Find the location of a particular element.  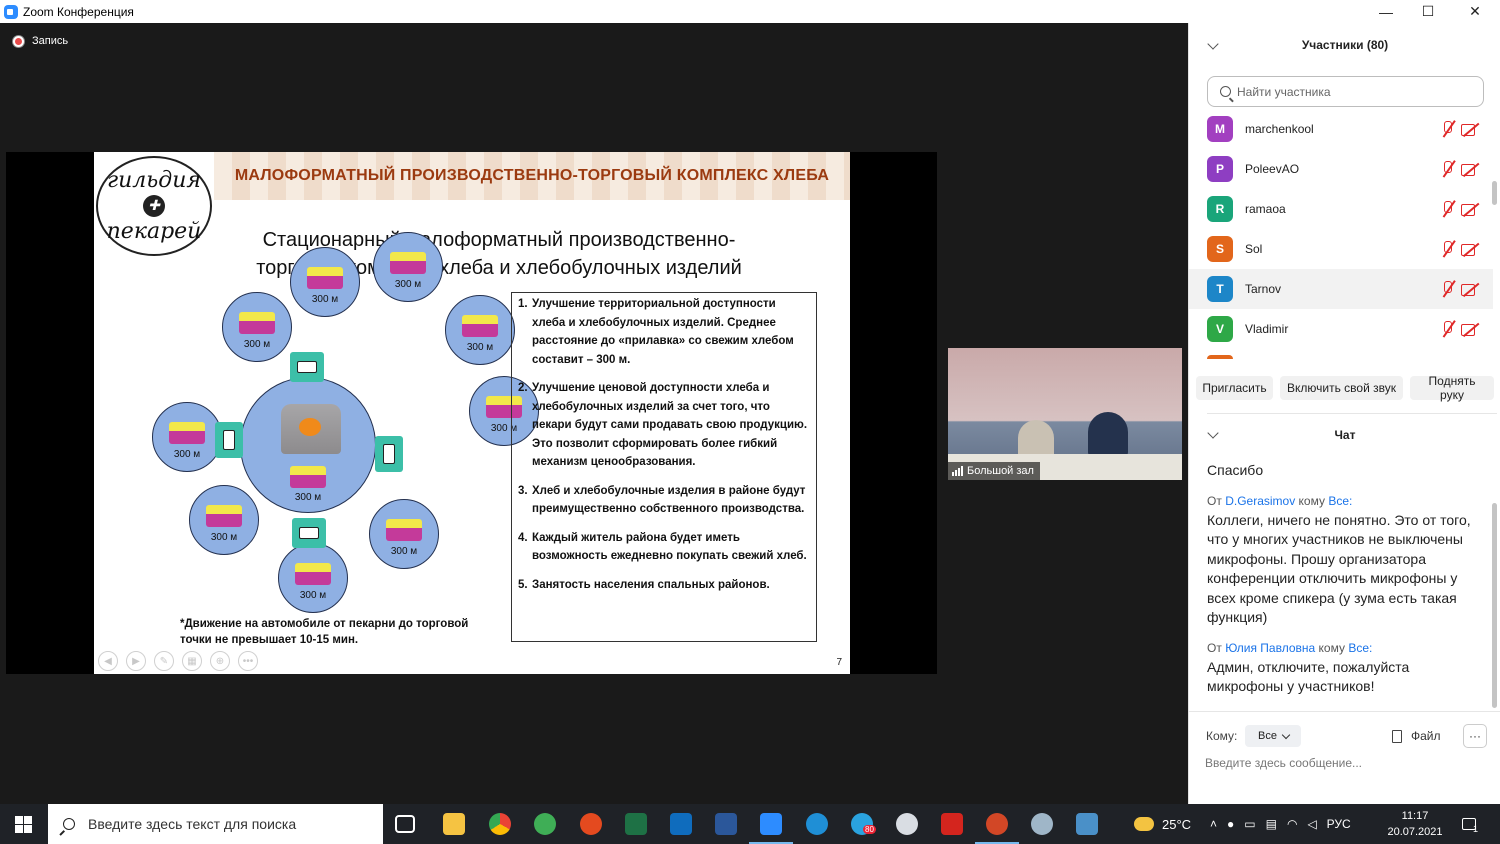

clock-date: 20.07.2021 is located at coordinates (1415, 832).